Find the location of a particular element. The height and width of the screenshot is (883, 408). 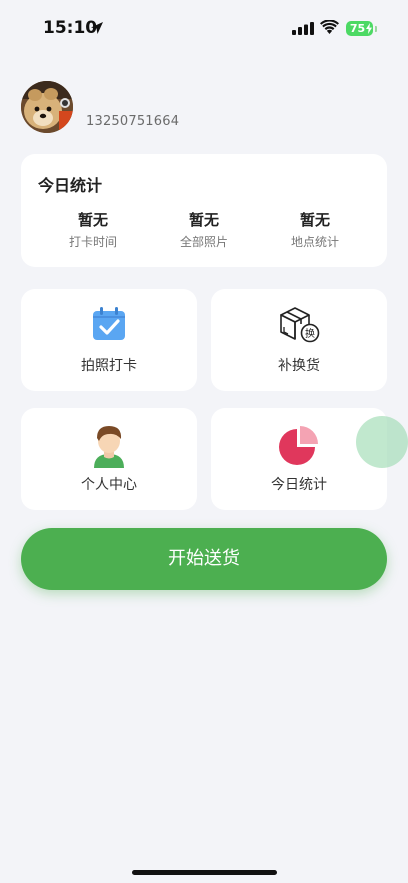

stats-title: 今日统计 is located at coordinates (70, 185).